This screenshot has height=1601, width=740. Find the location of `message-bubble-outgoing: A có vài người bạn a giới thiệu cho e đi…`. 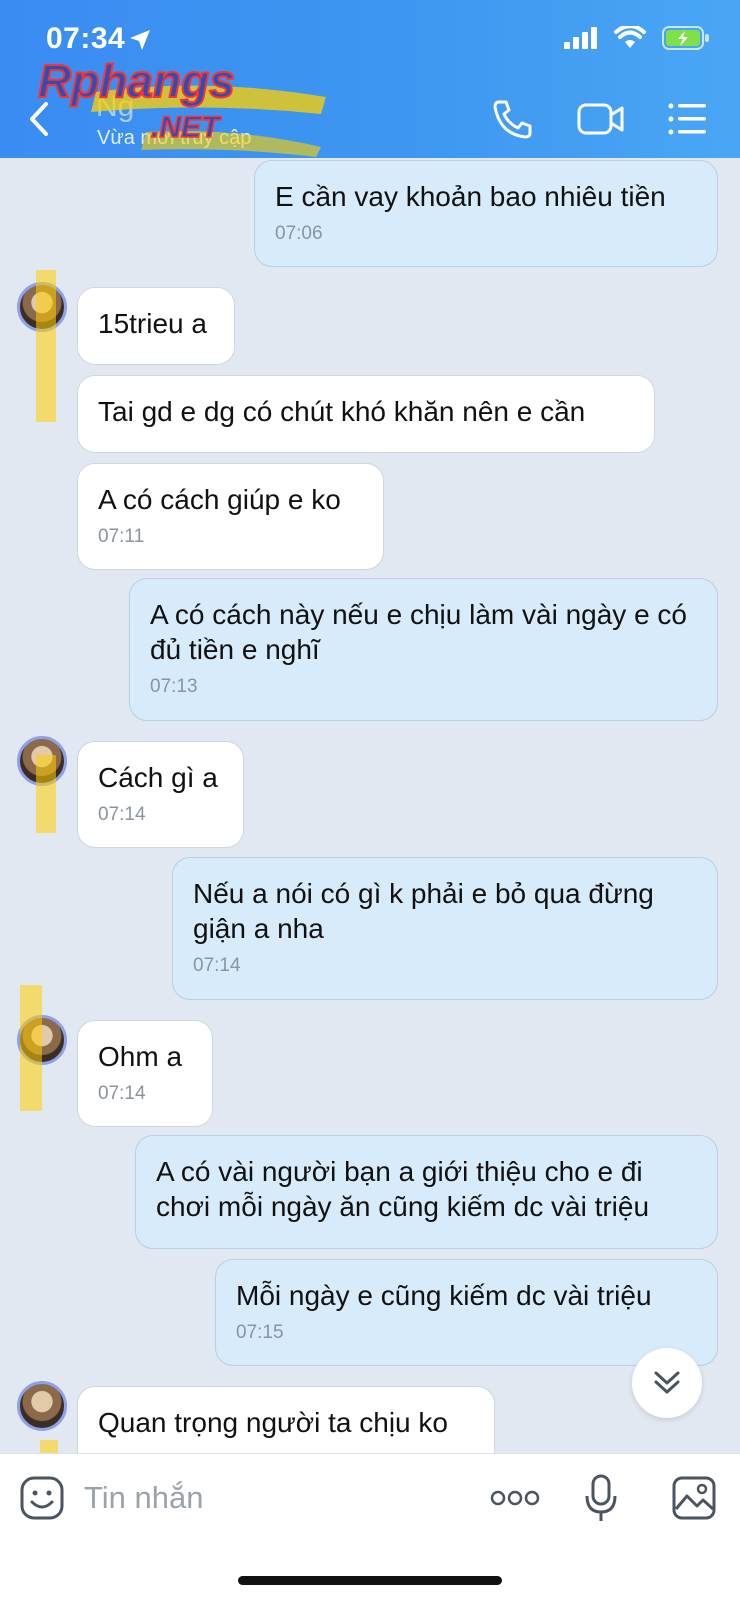

message-bubble-outgoing: A có vài người bạn a giới thiệu cho e đi… is located at coordinates (426, 1192).